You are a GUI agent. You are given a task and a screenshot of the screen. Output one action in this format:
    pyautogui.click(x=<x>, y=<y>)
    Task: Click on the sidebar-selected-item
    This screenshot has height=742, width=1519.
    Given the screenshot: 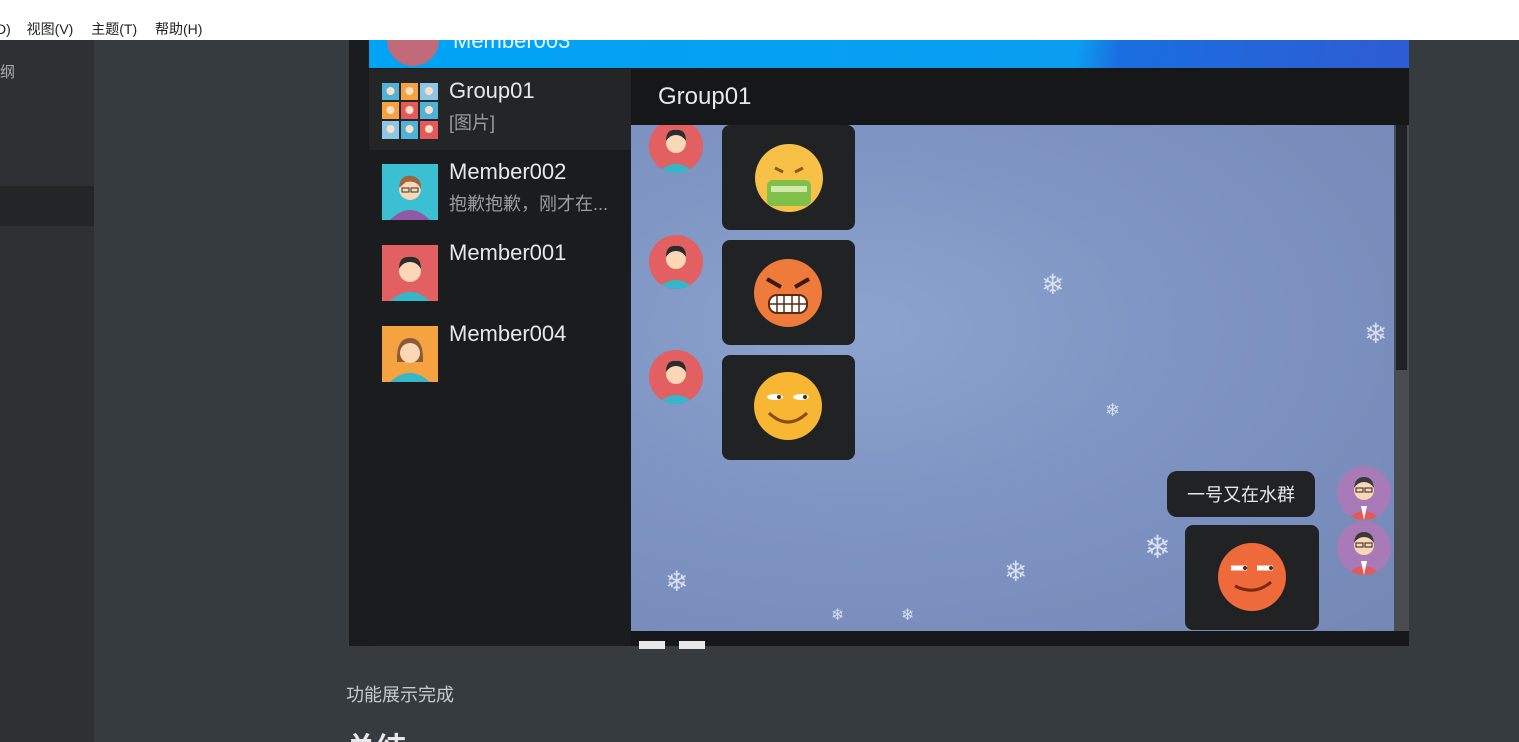 What is the action you would take?
    pyautogui.click(x=47, y=206)
    